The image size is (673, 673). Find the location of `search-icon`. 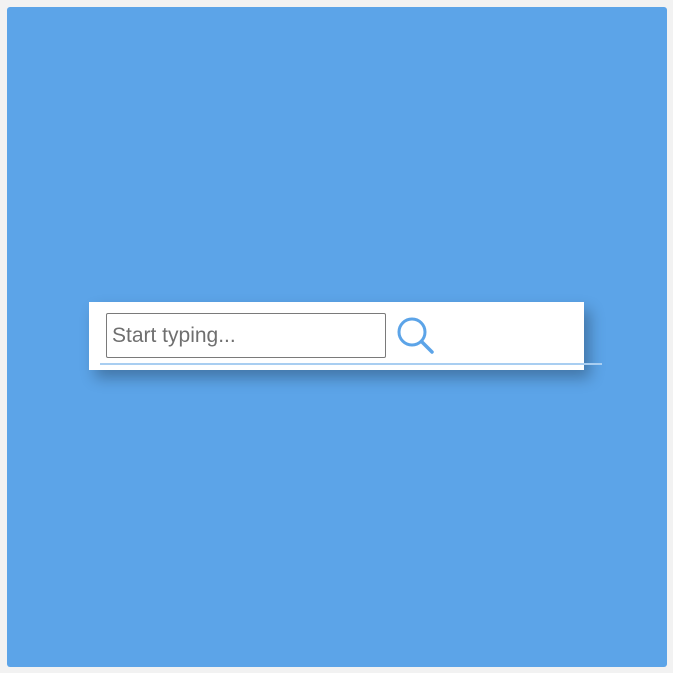

search-icon is located at coordinates (415, 335).